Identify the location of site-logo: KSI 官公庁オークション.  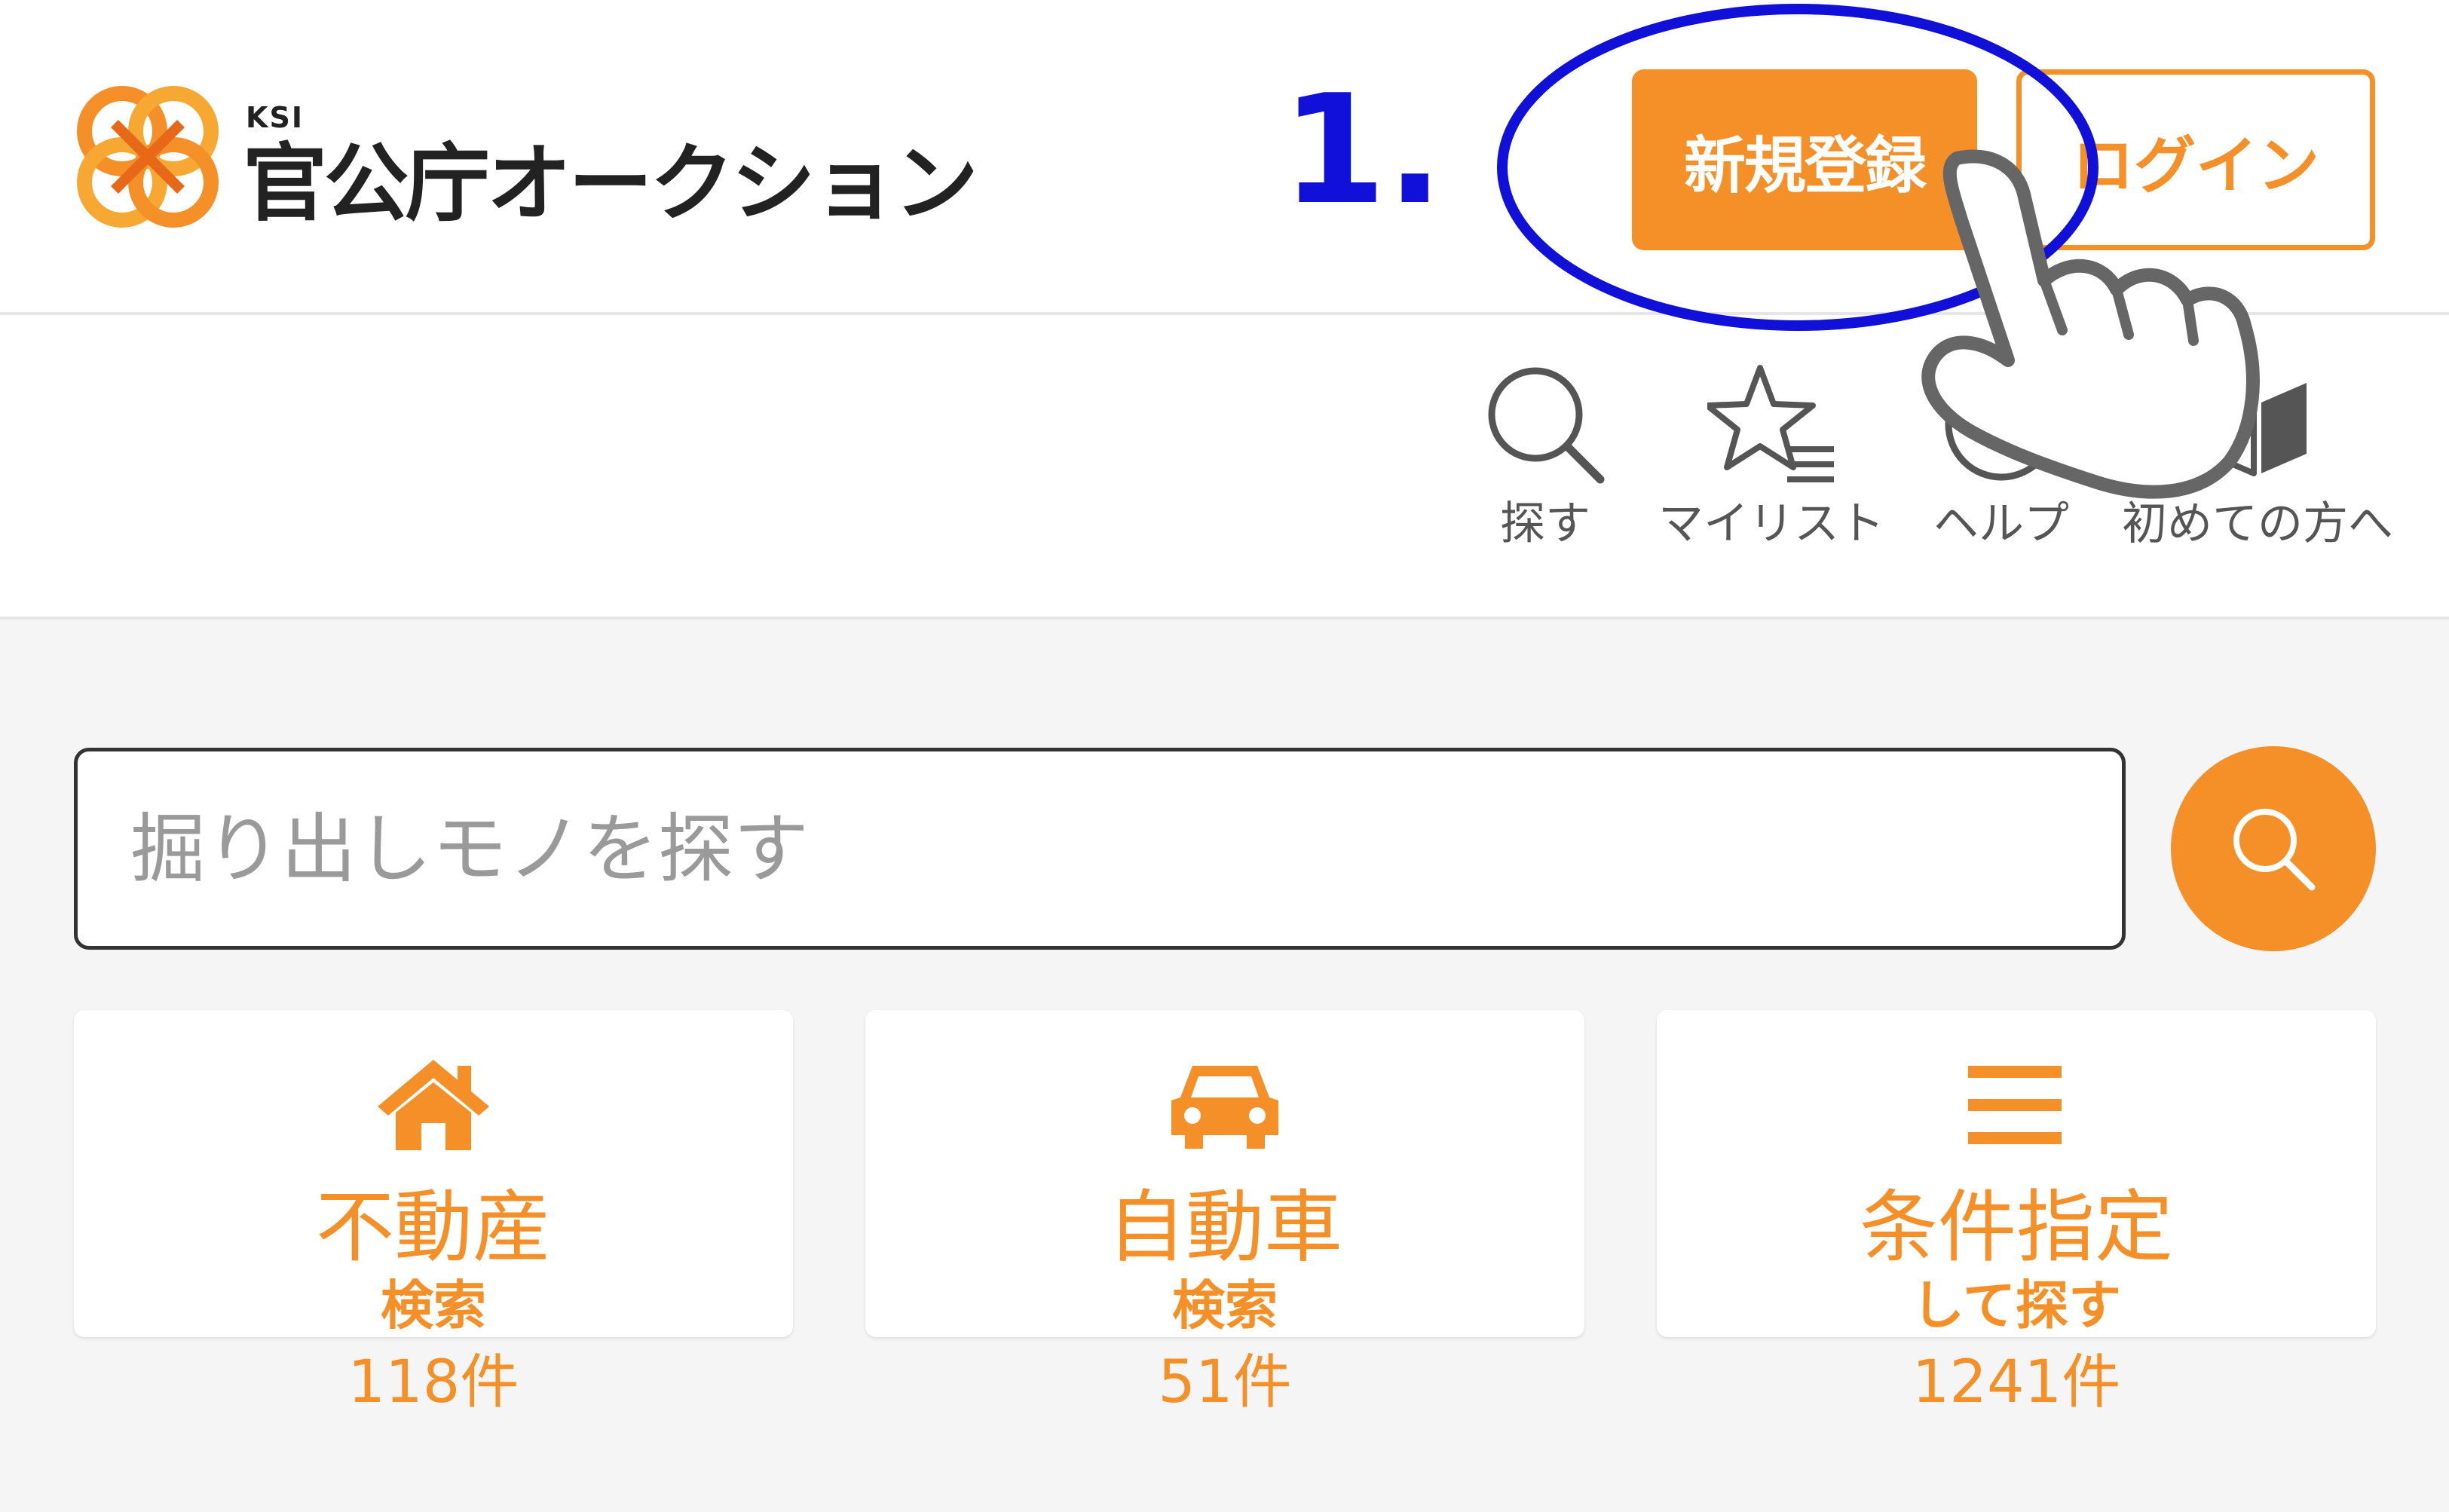
(523, 161).